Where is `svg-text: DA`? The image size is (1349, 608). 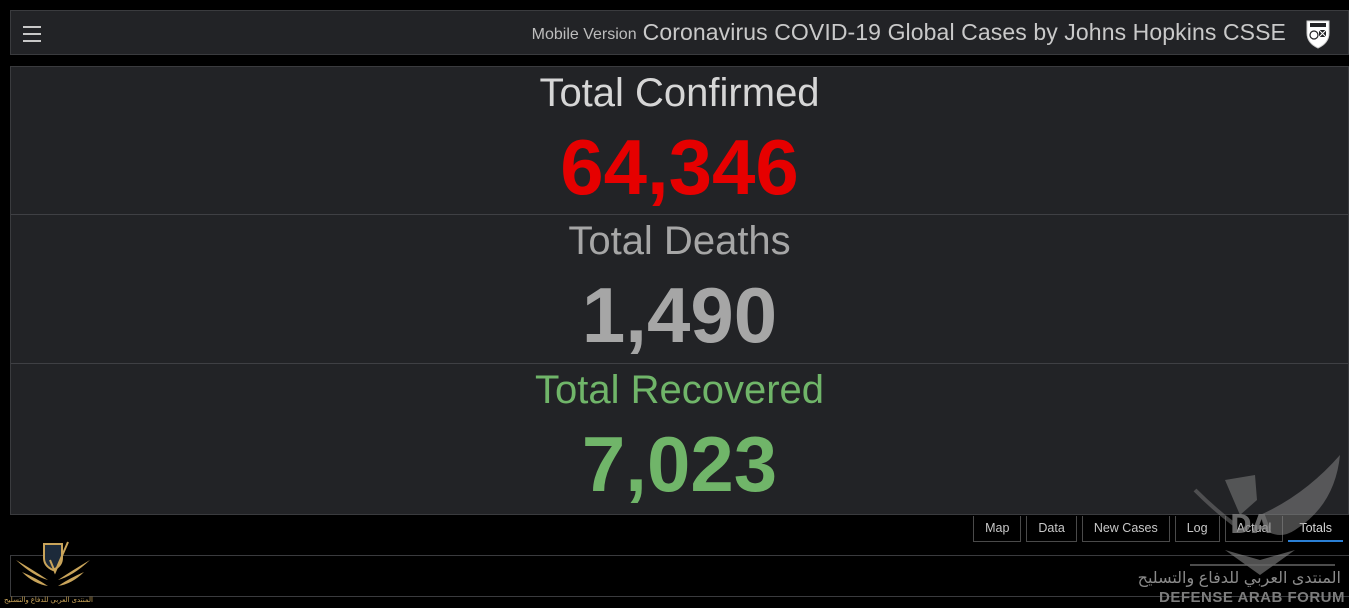 svg-text: DA is located at coordinates (1251, 525).